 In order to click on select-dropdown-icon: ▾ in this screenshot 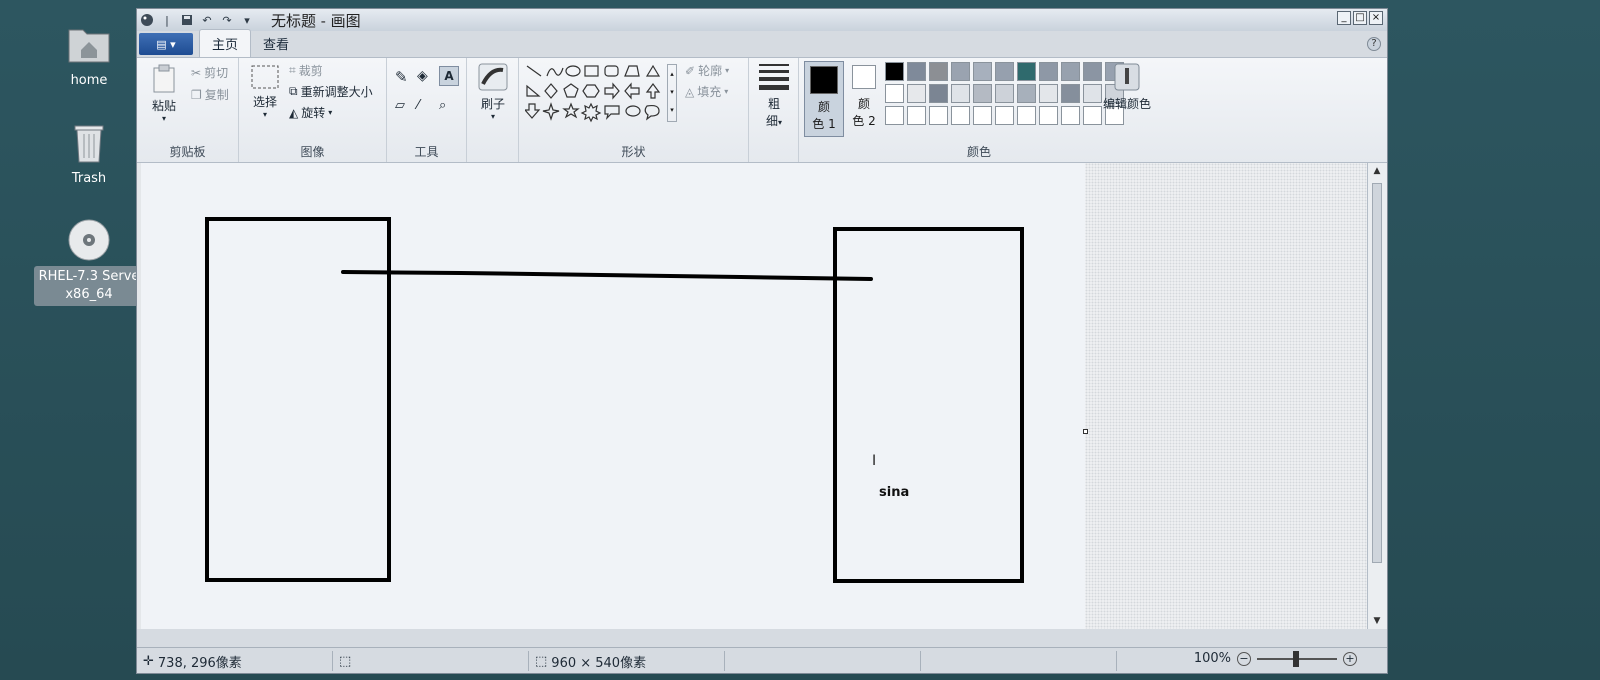, I will do `click(265, 114)`.